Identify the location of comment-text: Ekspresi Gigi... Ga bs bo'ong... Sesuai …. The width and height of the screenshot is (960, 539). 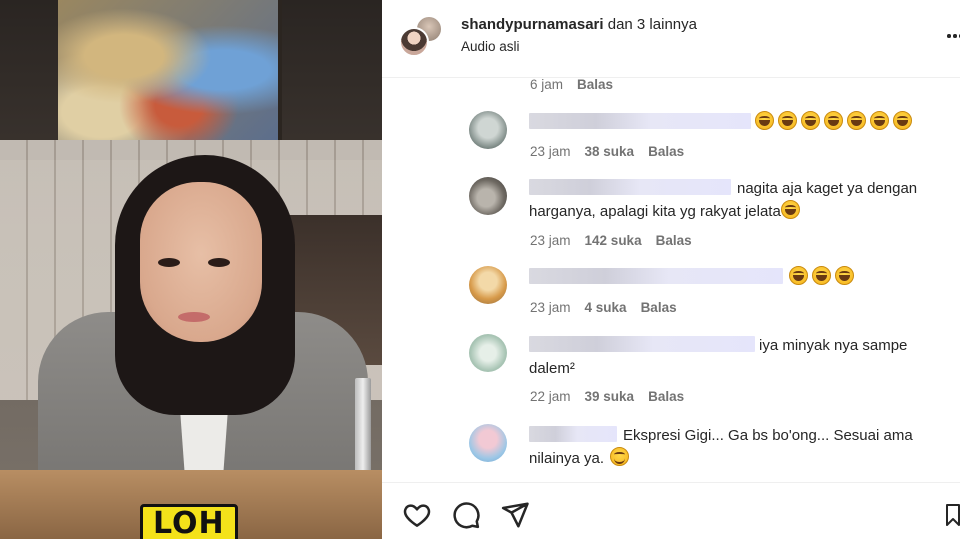
(721, 446).